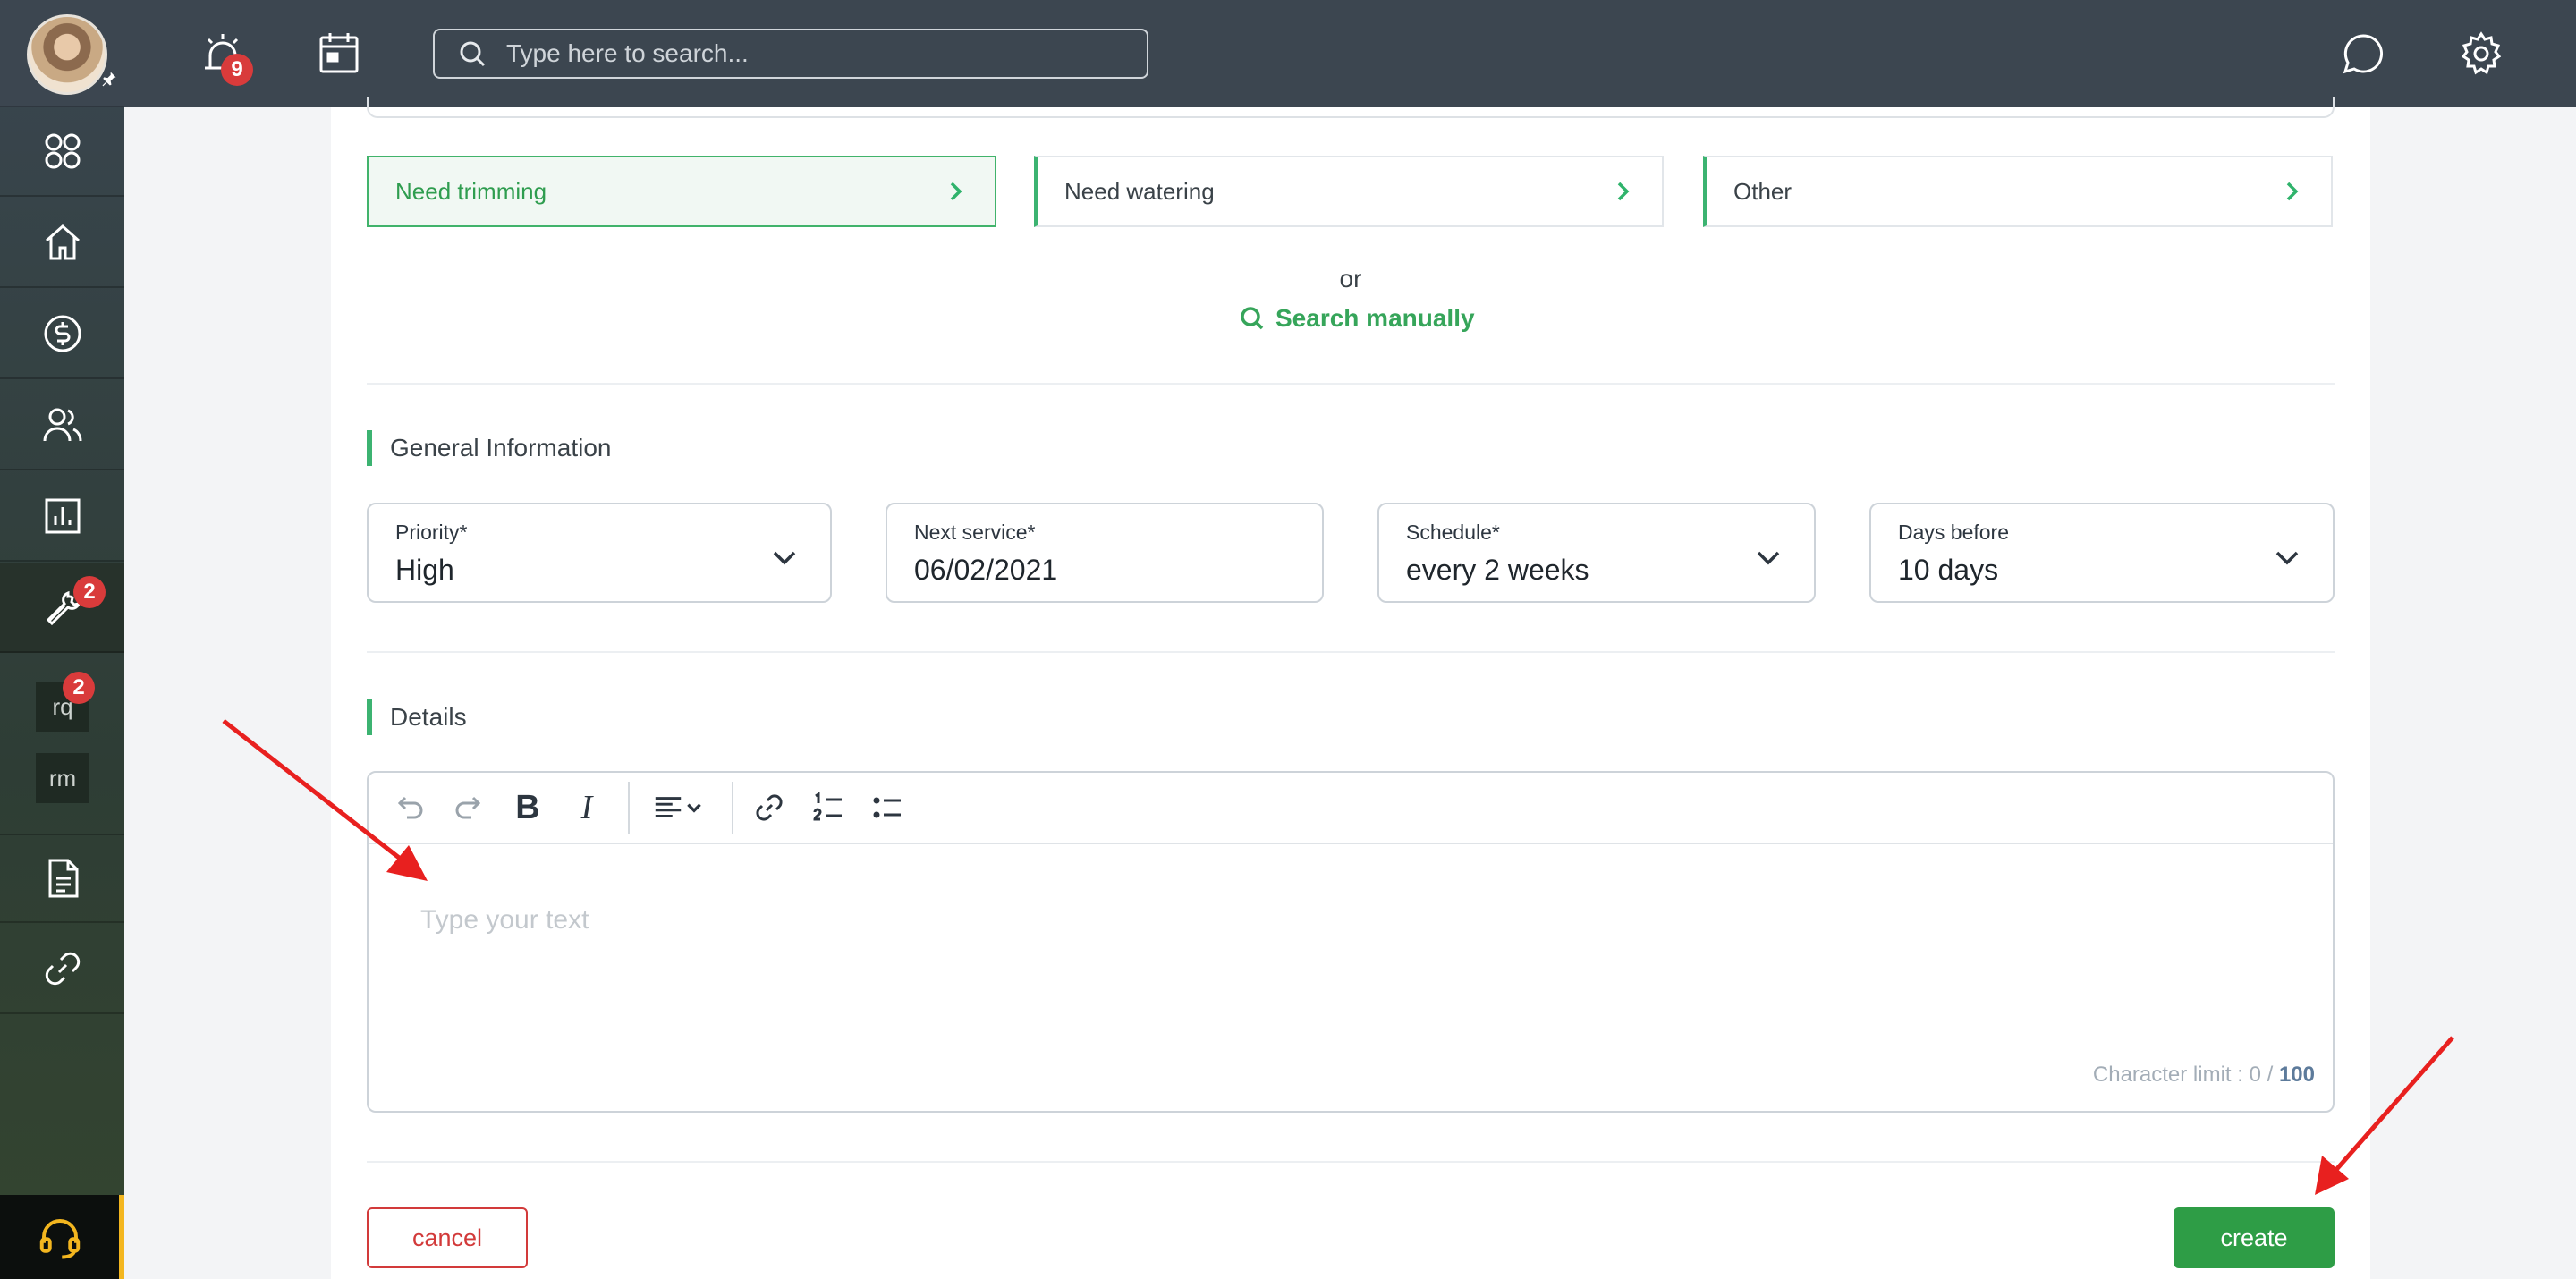 The width and height of the screenshot is (2576, 1279). I want to click on chat-button, so click(2363, 54).